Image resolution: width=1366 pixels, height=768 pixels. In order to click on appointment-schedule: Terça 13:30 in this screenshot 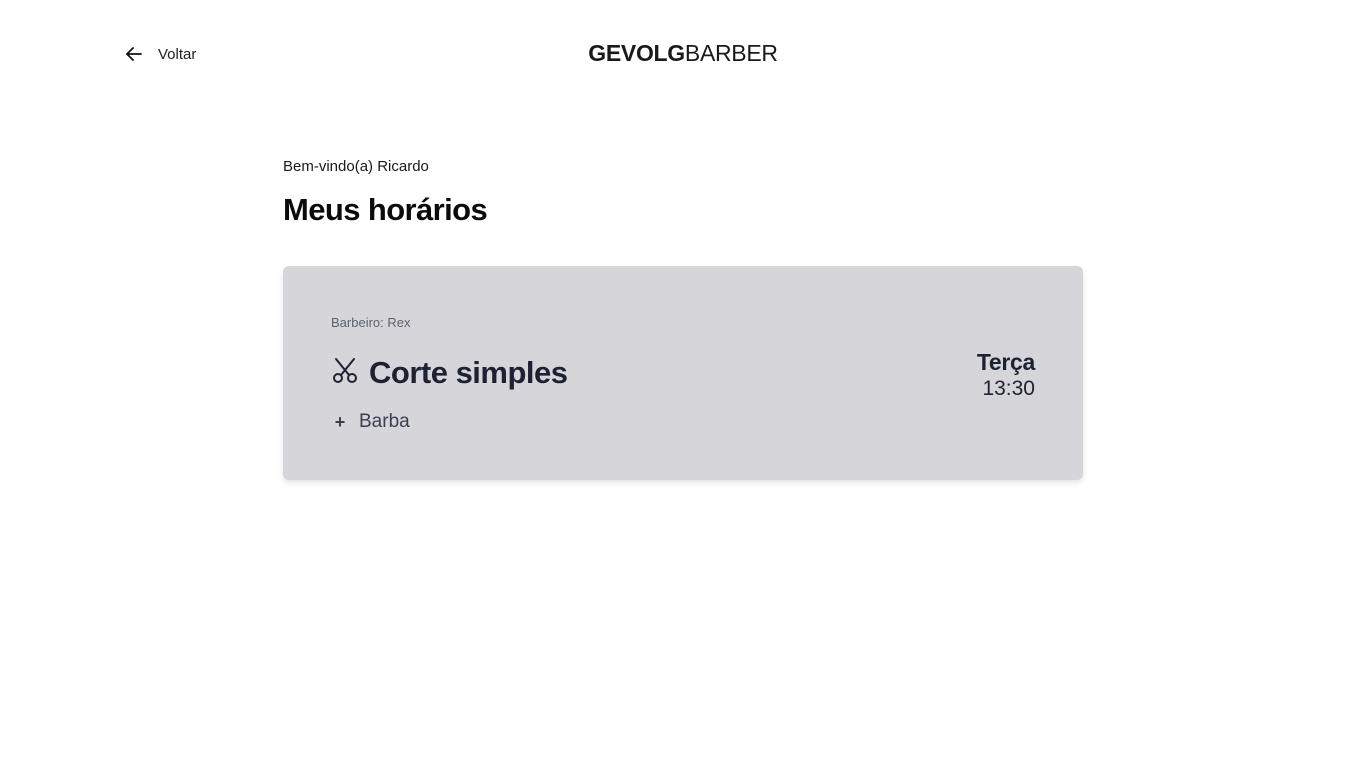, I will do `click(1006, 375)`.